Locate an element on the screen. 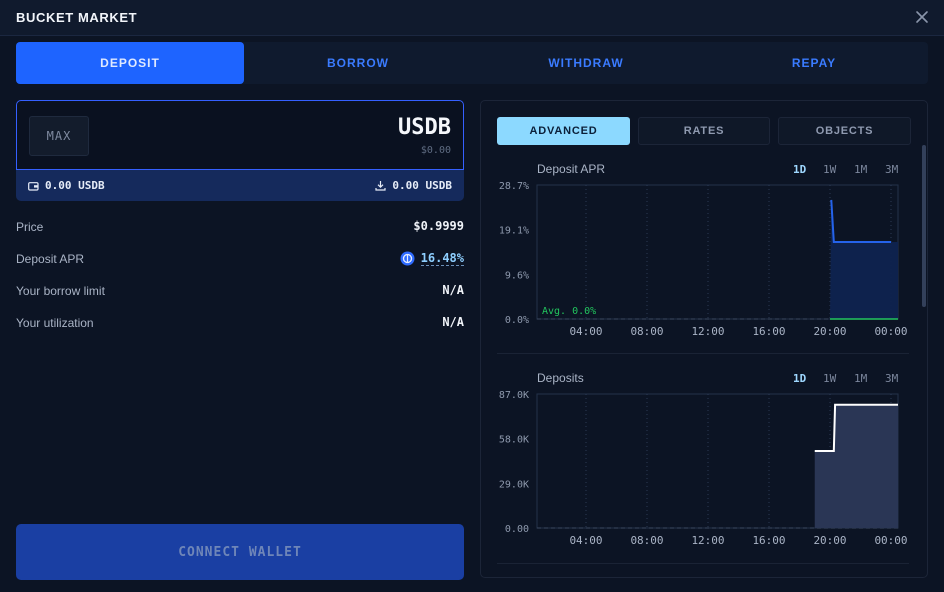 Image resolution: width=944 pixels, height=592 pixels. chart-divider is located at coordinates (703, 353).